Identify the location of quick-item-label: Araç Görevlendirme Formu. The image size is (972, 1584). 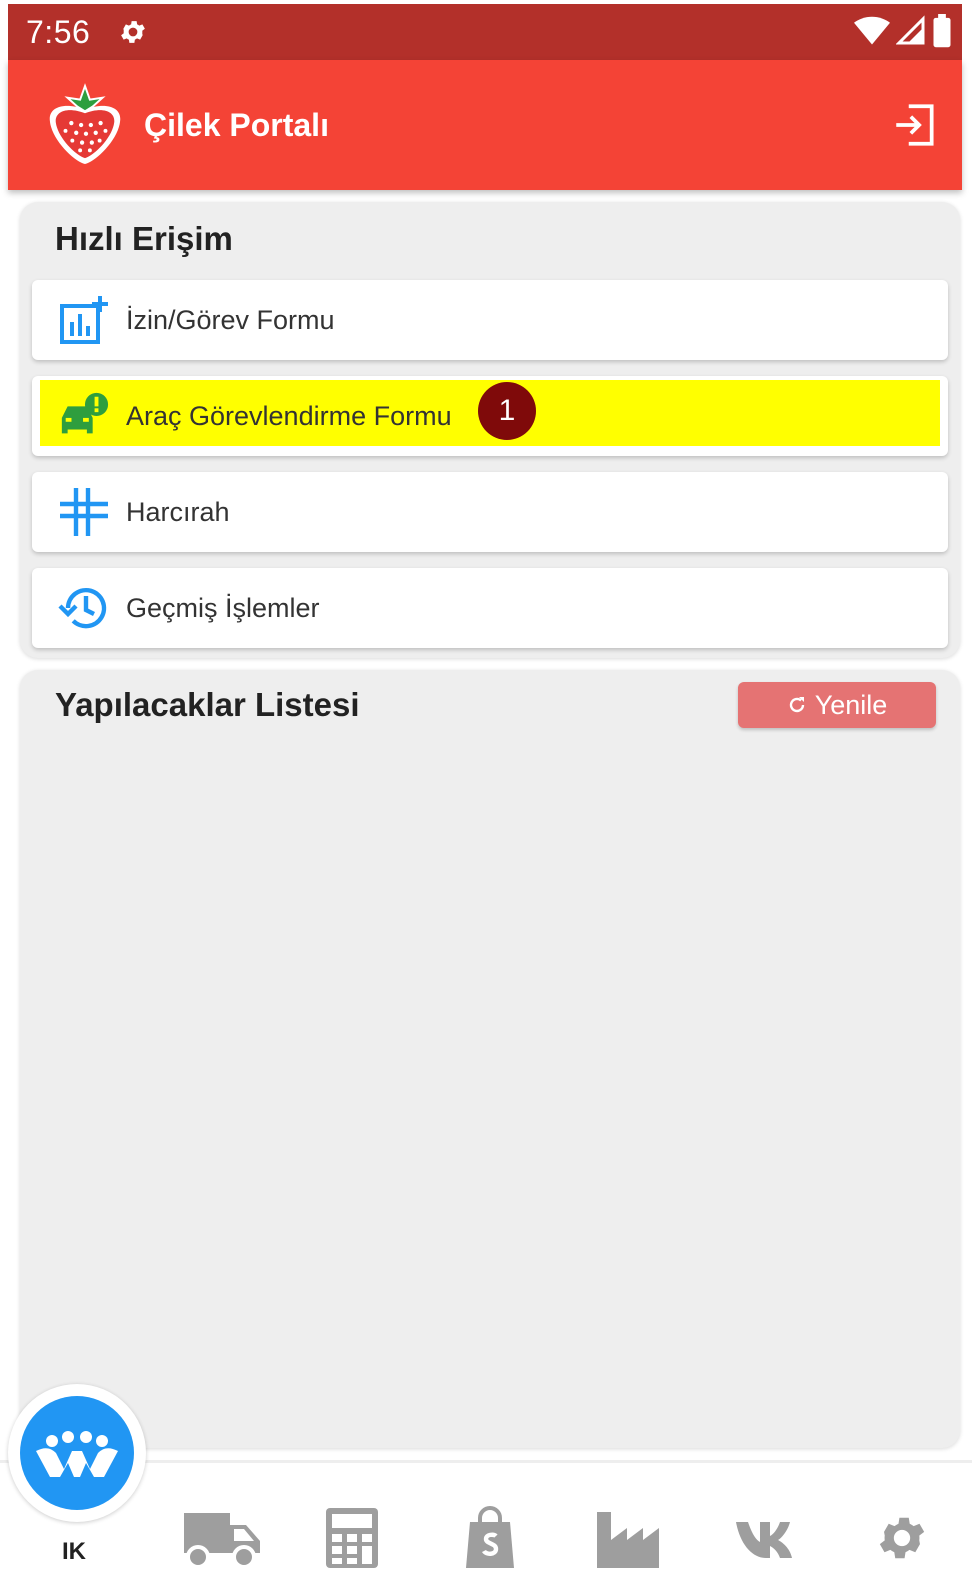
(289, 415).